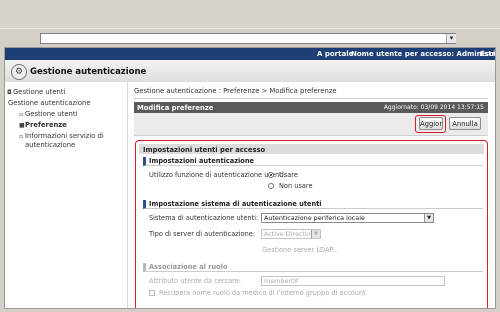 The image size is (500, 312). I want to click on sidebar-item-preferences: ■Preferenze, so click(43, 125).